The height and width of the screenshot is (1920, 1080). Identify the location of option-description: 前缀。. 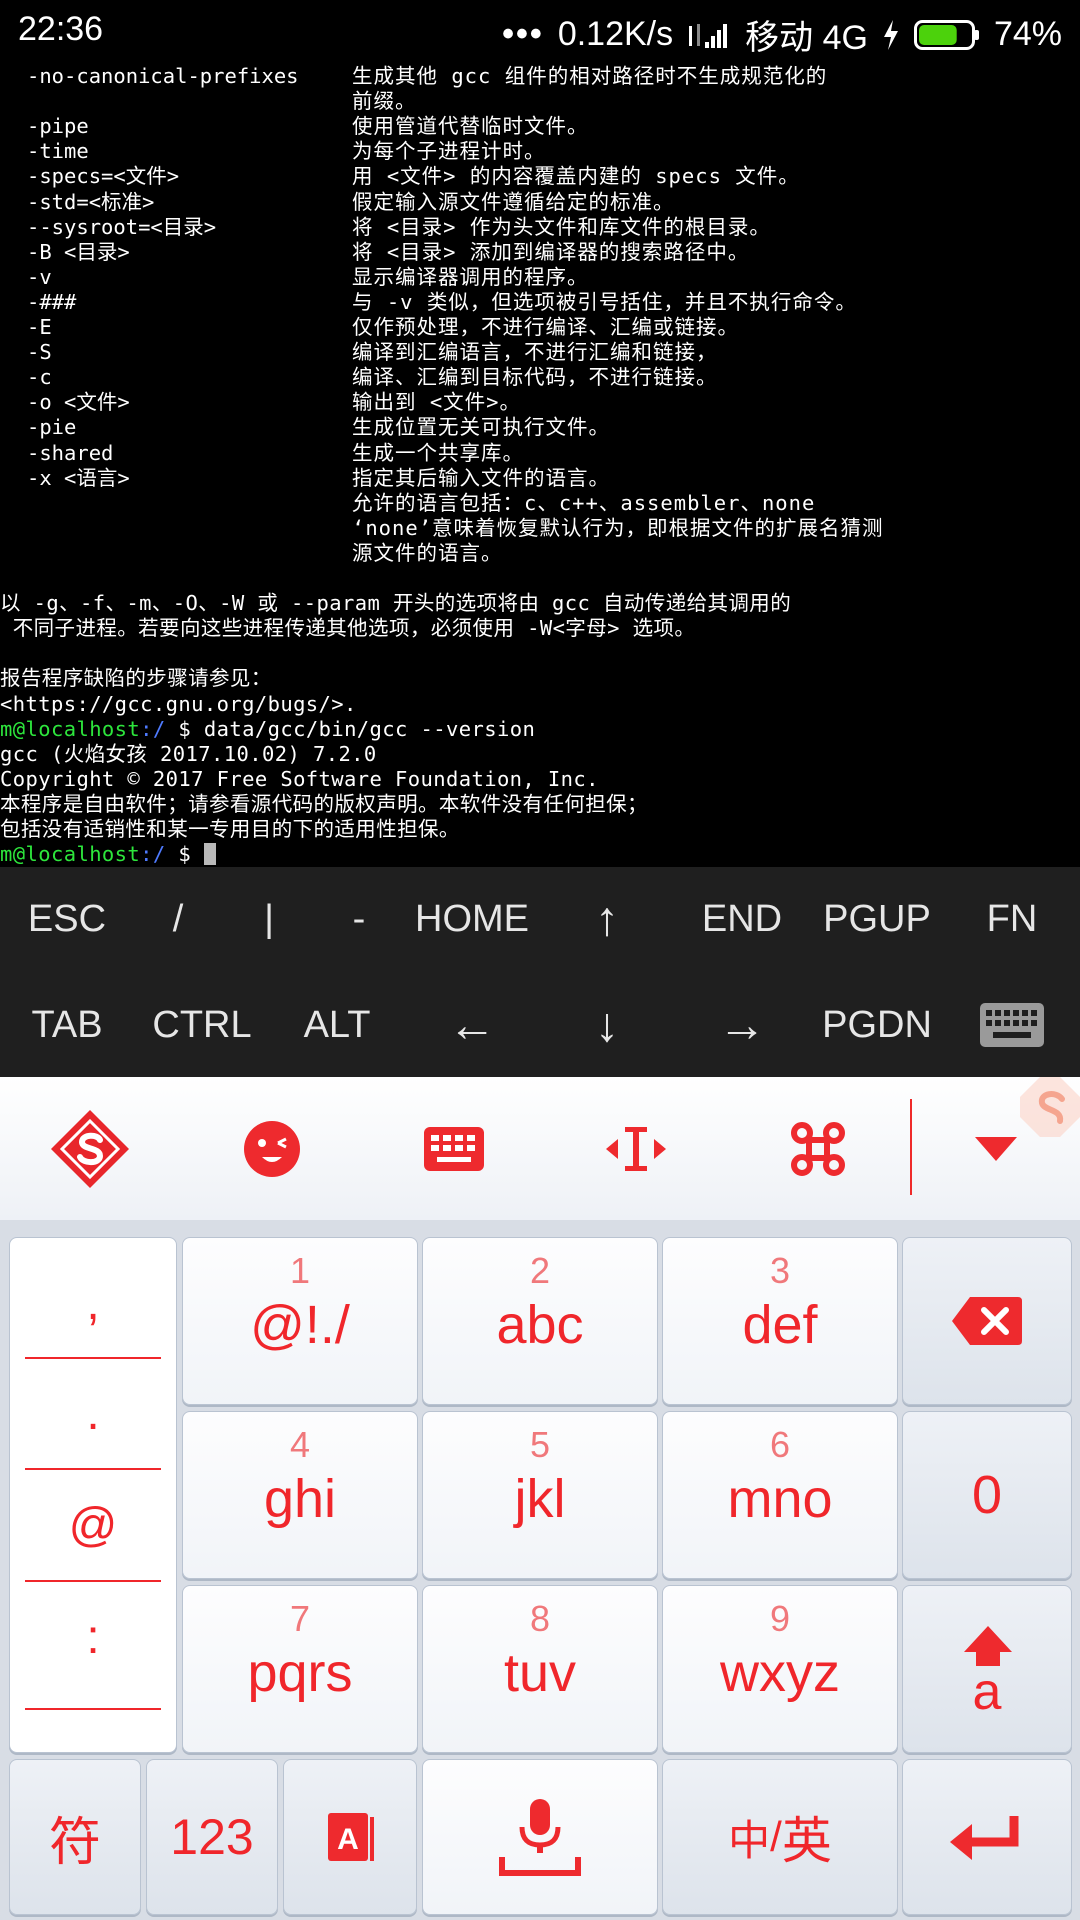
(384, 101).